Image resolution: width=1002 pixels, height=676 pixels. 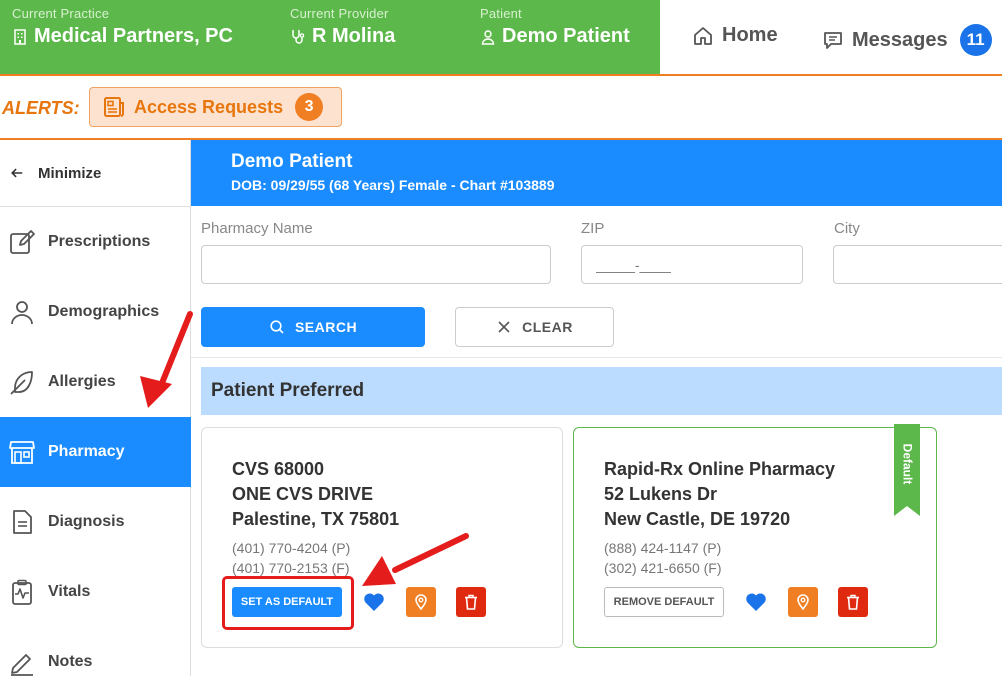 What do you see at coordinates (298, 36) in the screenshot?
I see `stethoscope-icon` at bounding box center [298, 36].